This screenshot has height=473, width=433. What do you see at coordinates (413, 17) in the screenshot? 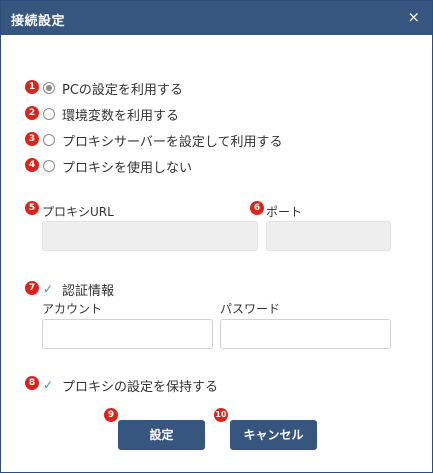
I see `close-icon: ×` at bounding box center [413, 17].